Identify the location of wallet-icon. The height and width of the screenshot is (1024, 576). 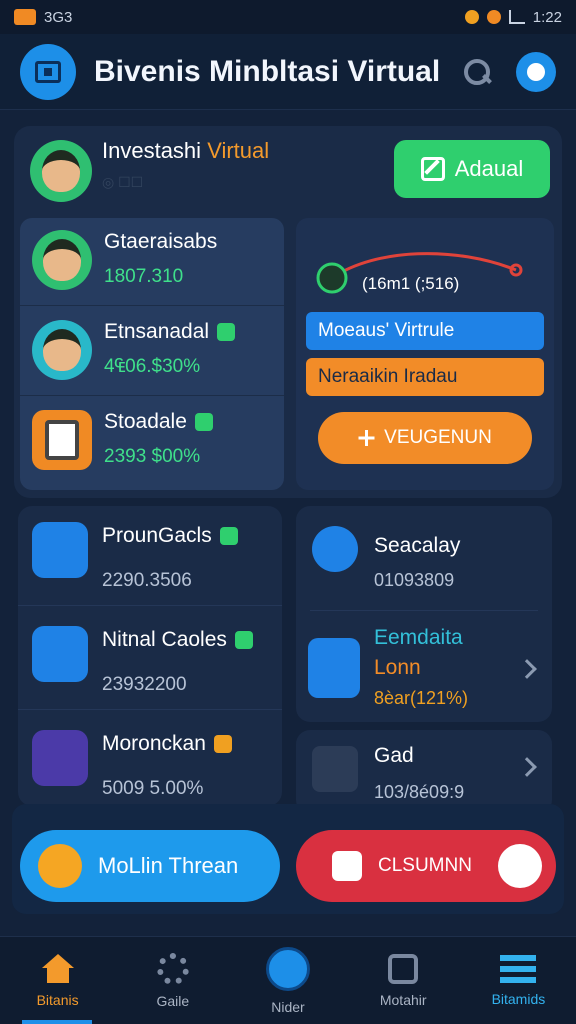
(334, 668).